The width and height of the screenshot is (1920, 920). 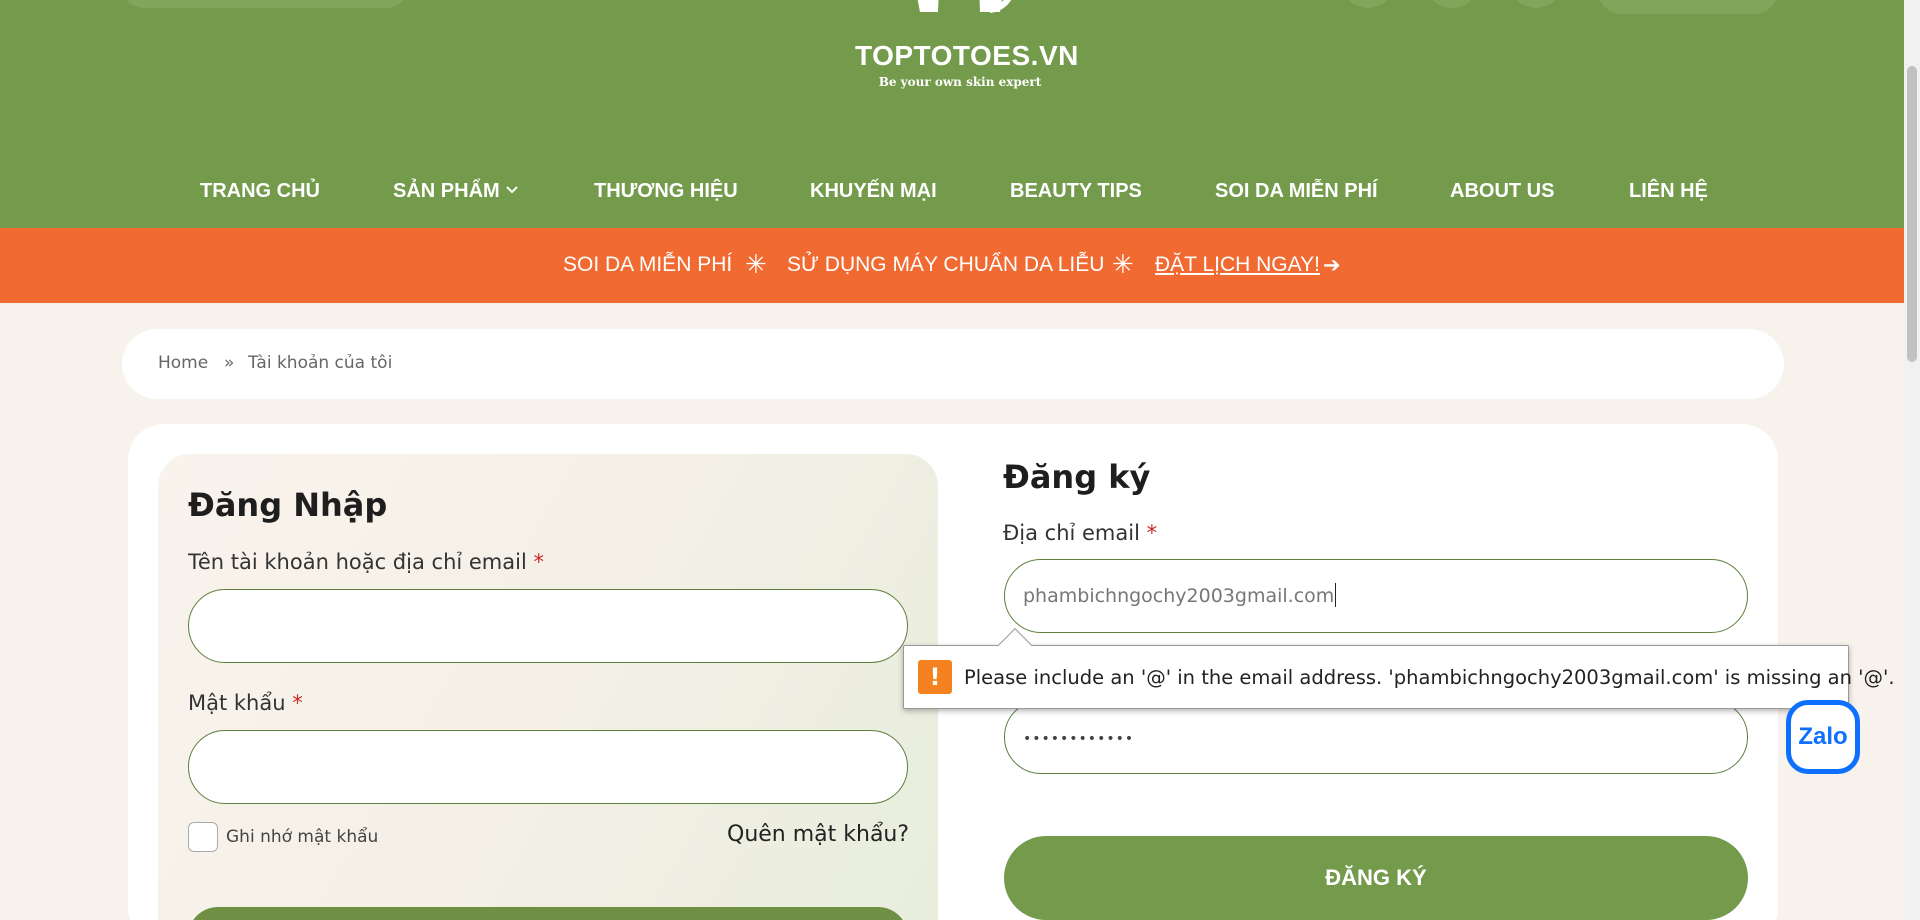 I want to click on logo-mascot-icon, so click(x=964, y=6).